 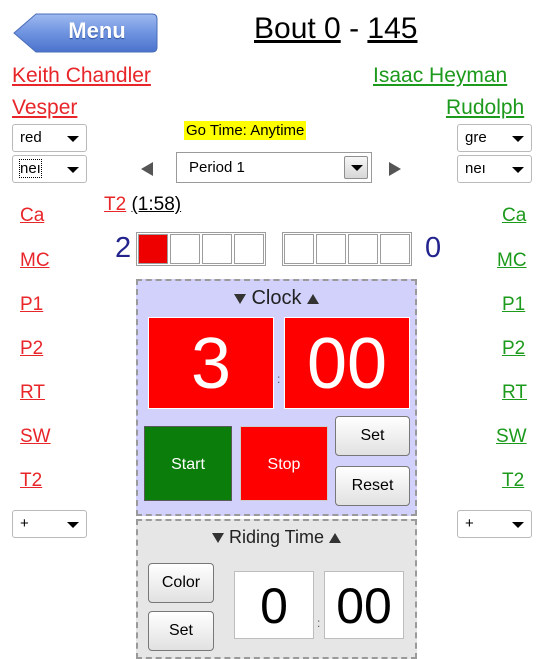 I want to click on right-score: 0, so click(x=433, y=248).